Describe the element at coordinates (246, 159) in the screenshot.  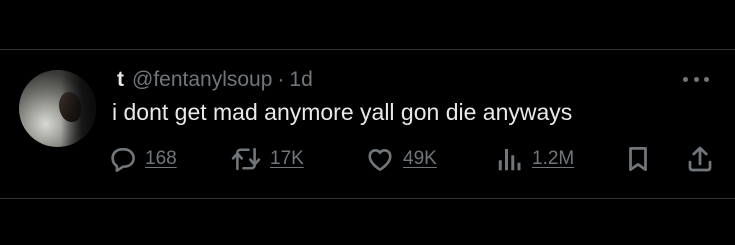
I see `repost-icon` at that location.